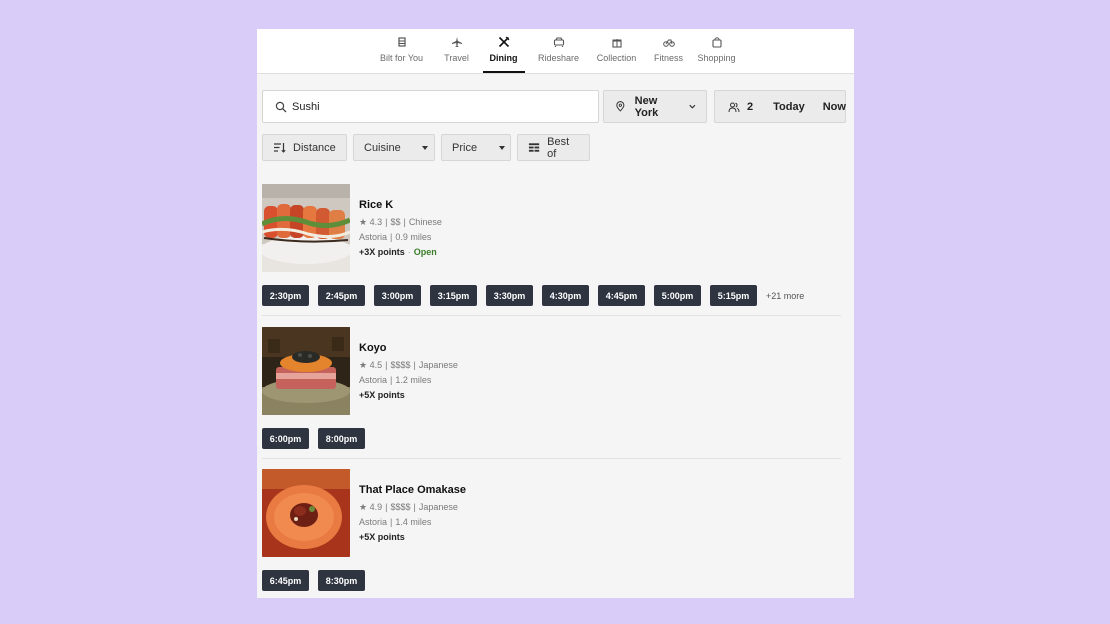 Image resolution: width=1110 pixels, height=624 pixels. Describe the element at coordinates (363, 507) in the screenshot. I see `star-icon: ★` at that location.